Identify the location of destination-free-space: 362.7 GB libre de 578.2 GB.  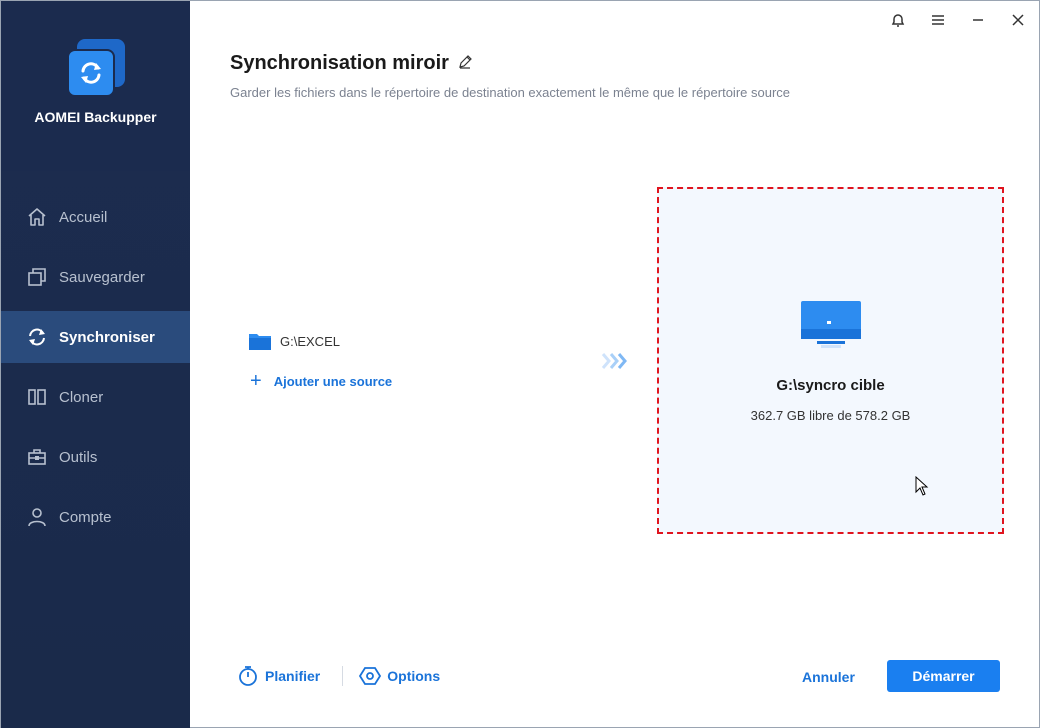
(830, 415).